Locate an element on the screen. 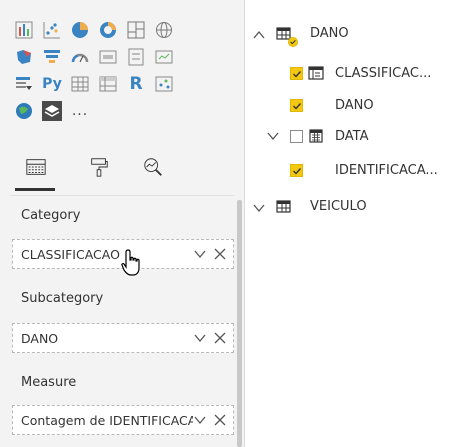 Image resolution: width=476 pixels, height=447 pixels. hand-cursor-icon is located at coordinates (130, 262).